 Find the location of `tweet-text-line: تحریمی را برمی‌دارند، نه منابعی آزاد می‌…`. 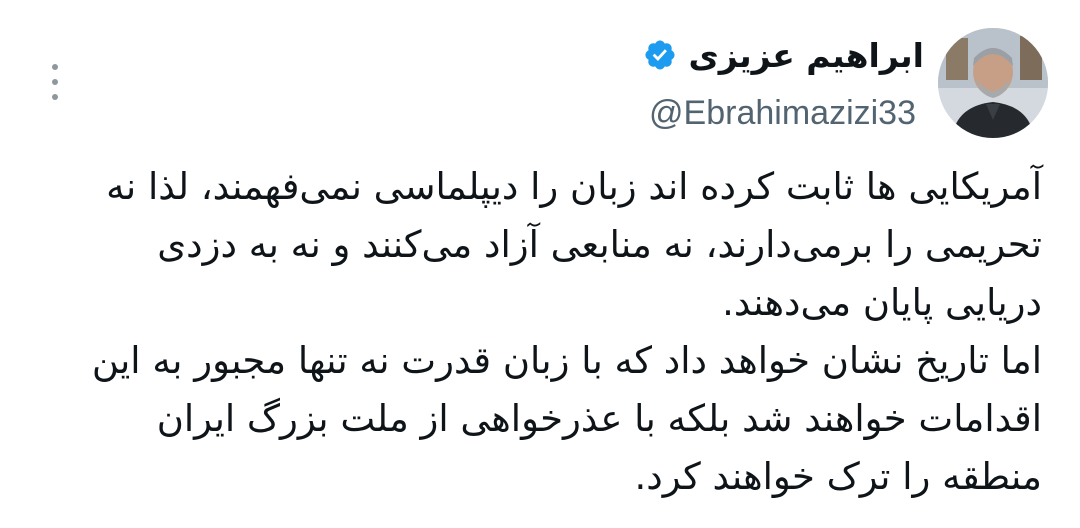

tweet-text-line: تحریمی را برمی‌دارند، نه منابعی آزاد می‌… is located at coordinates (599, 244).